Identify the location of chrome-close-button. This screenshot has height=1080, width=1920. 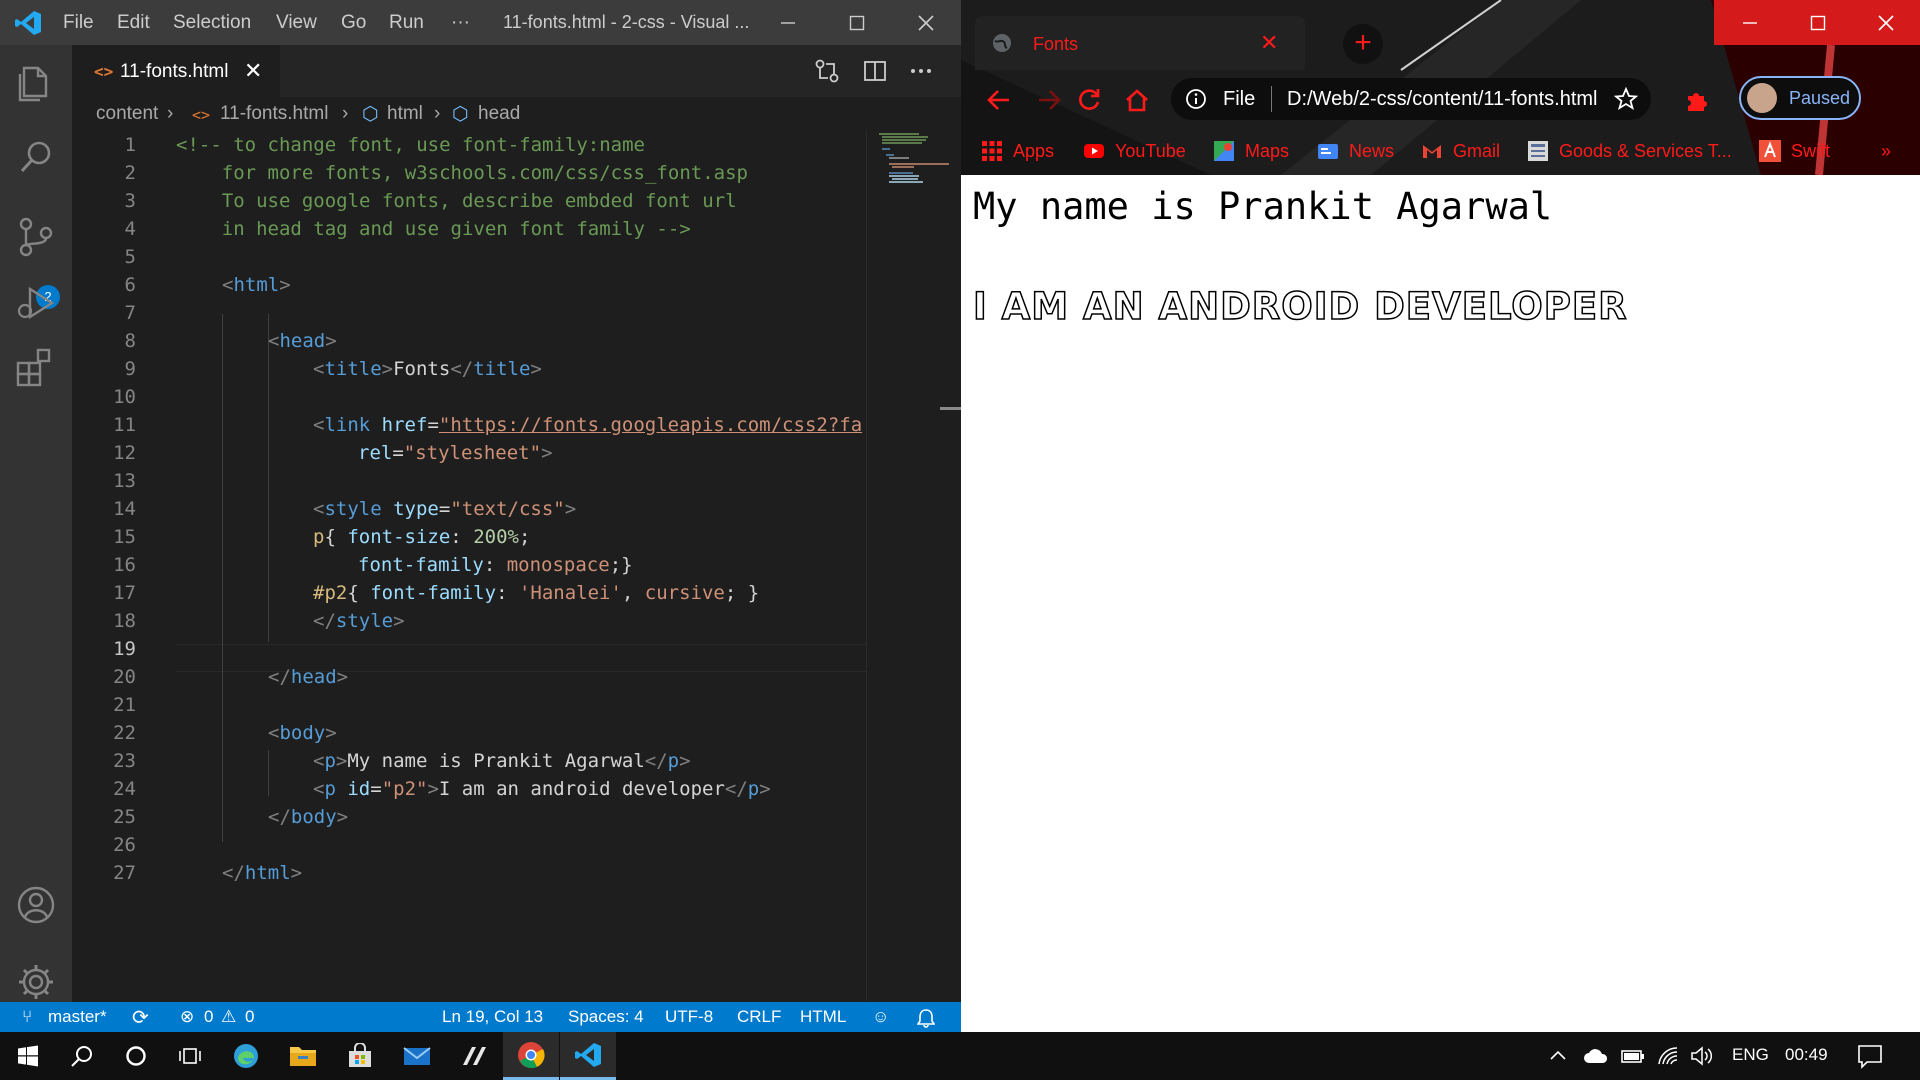
(1886, 22).